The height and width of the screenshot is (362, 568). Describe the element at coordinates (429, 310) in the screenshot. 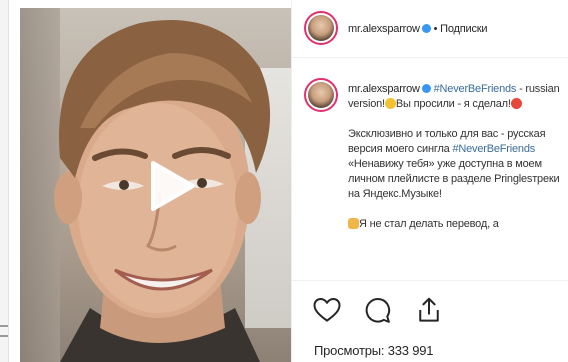

I see `share-icon` at that location.